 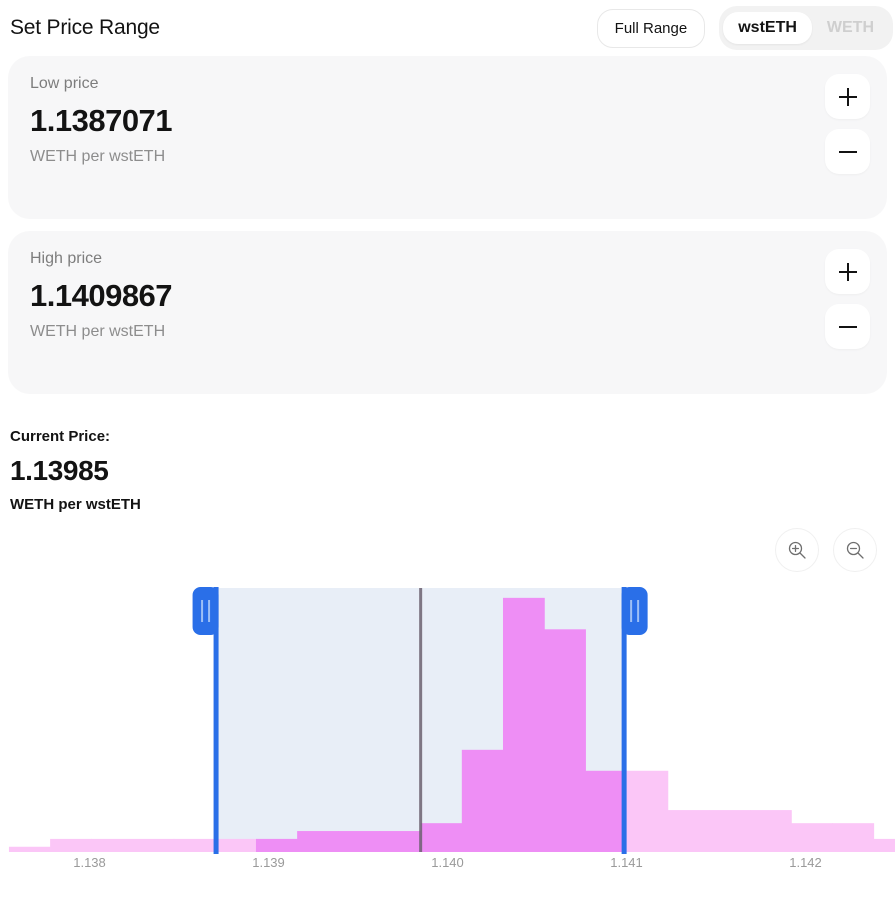 I want to click on axis-tick-label: 1.140, so click(x=447, y=862).